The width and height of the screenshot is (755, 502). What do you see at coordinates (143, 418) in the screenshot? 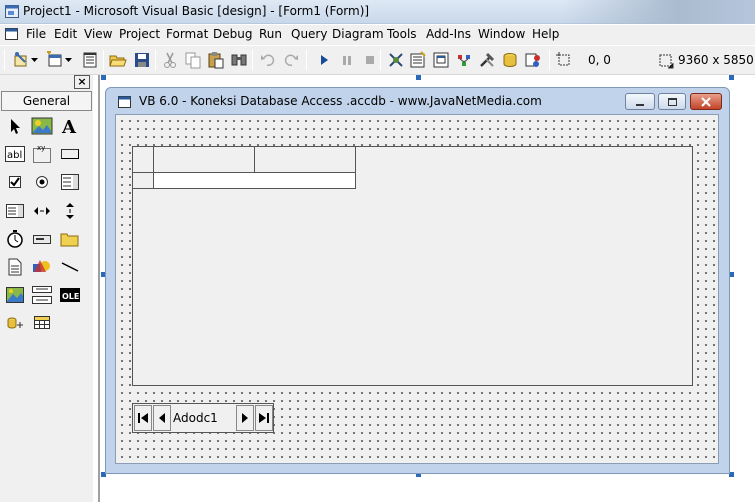
I see `move-first-button` at bounding box center [143, 418].